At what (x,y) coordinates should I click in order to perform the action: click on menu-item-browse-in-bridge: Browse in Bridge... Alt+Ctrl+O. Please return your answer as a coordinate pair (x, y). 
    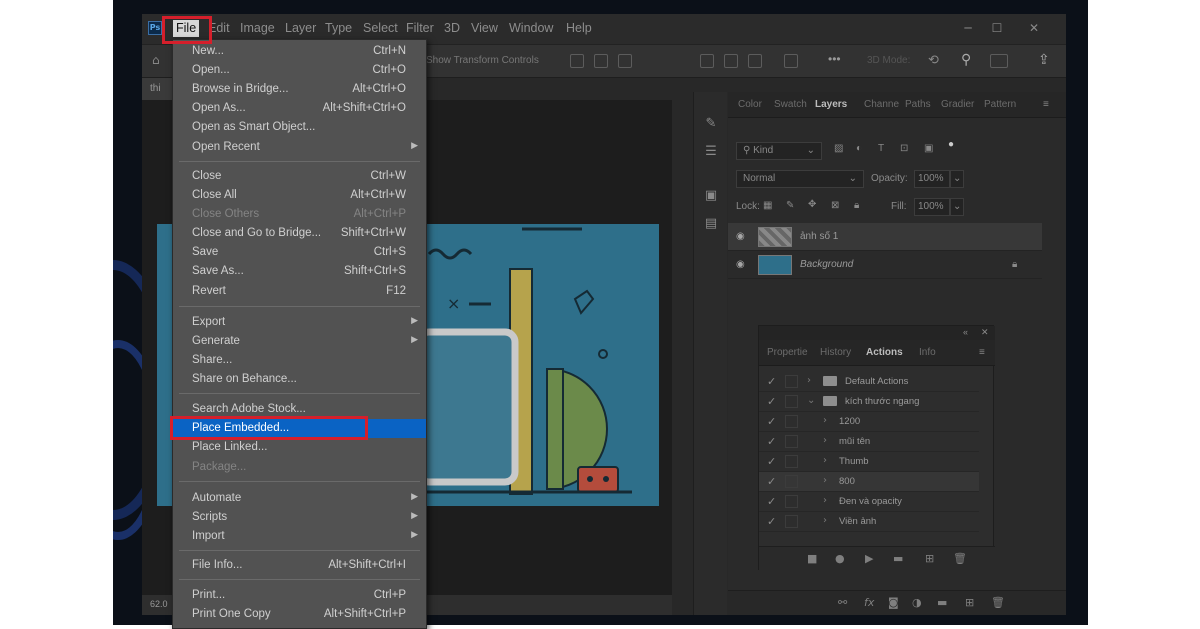
    Looking at the image, I should click on (299, 89).